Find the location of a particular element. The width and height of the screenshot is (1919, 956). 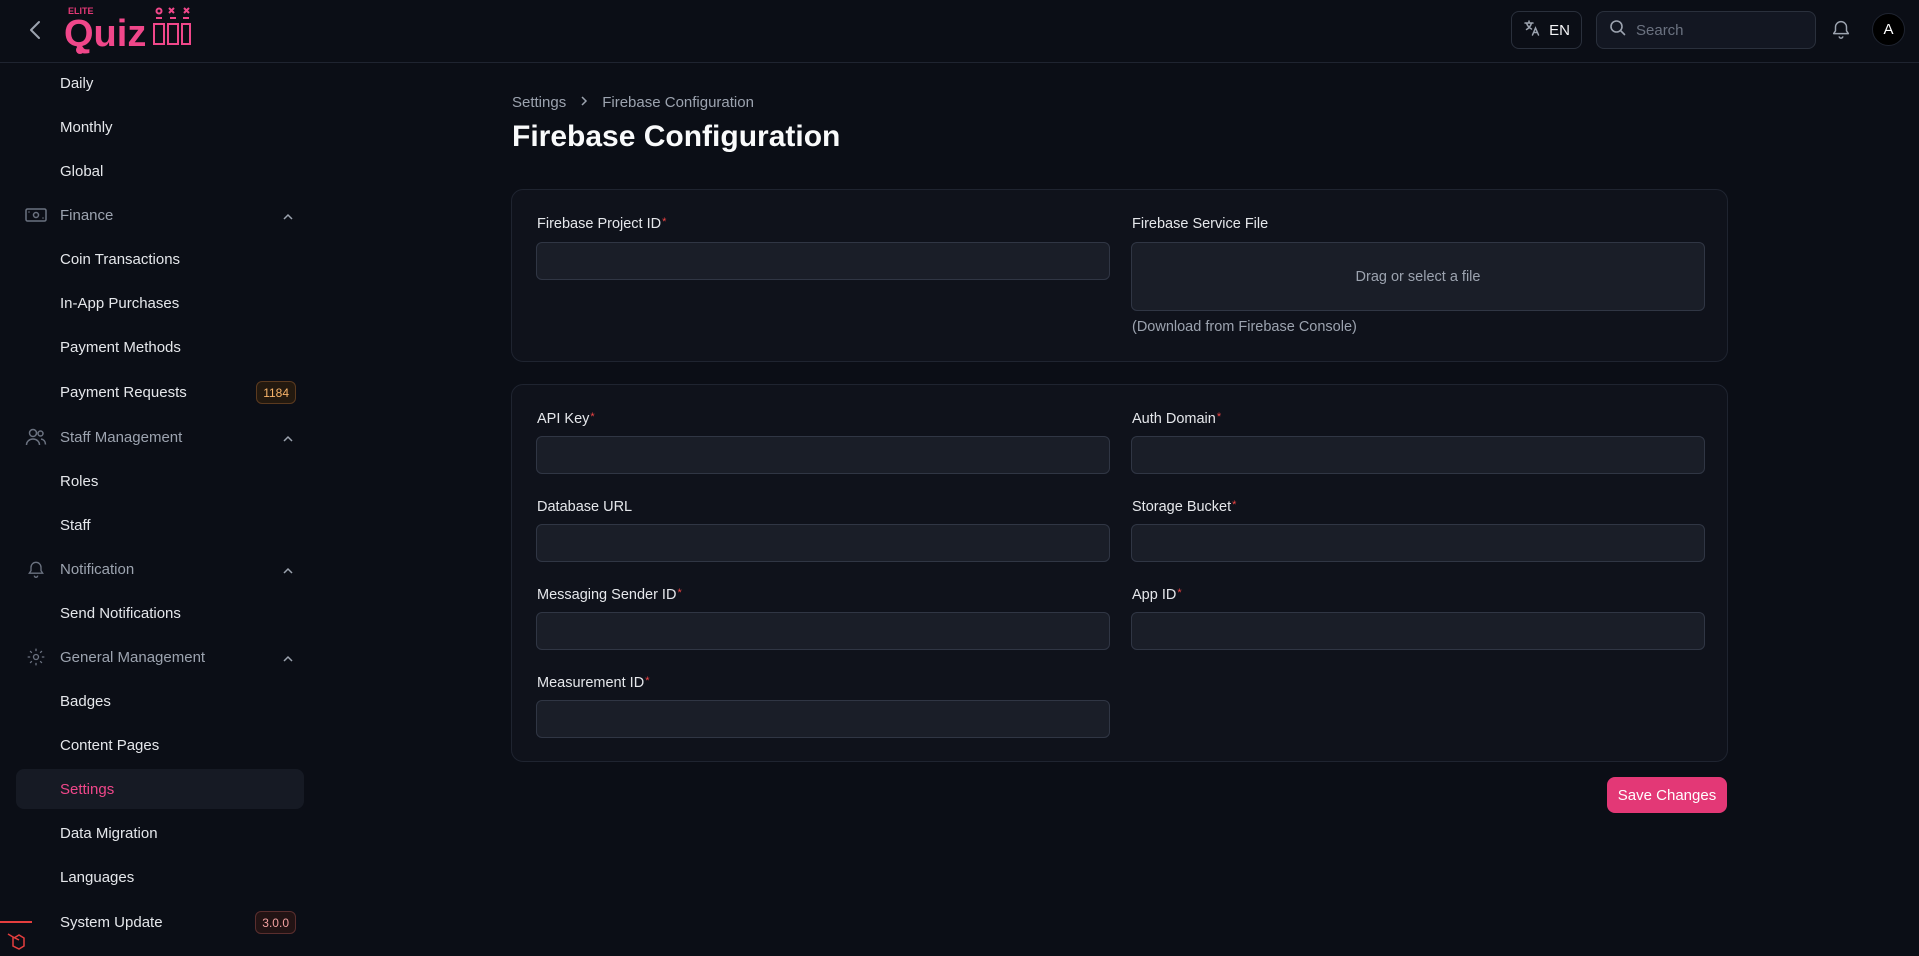

sidebar-item-data-migration: Data Migration is located at coordinates (160, 833).